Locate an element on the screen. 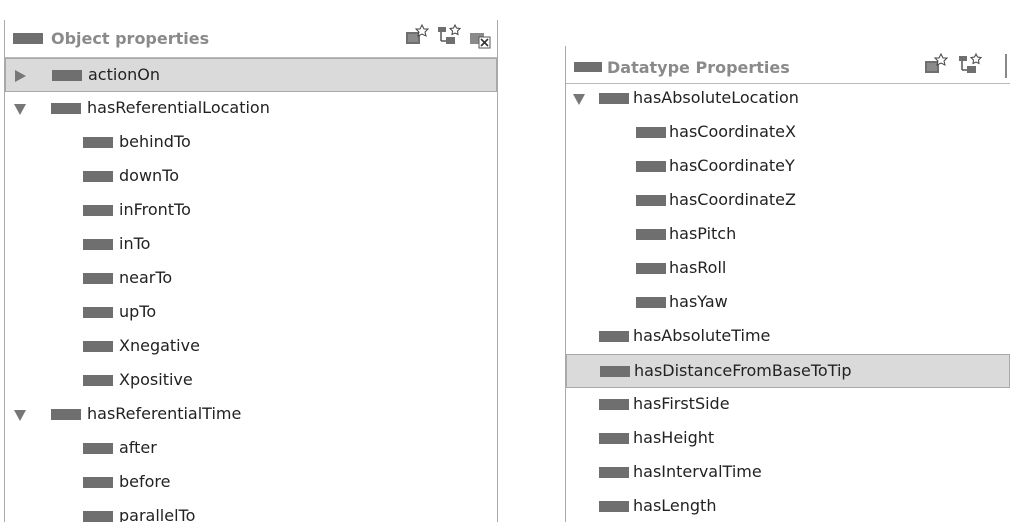 This screenshot has height=522, width=1010. tree-item: actionOn is located at coordinates (251, 75).